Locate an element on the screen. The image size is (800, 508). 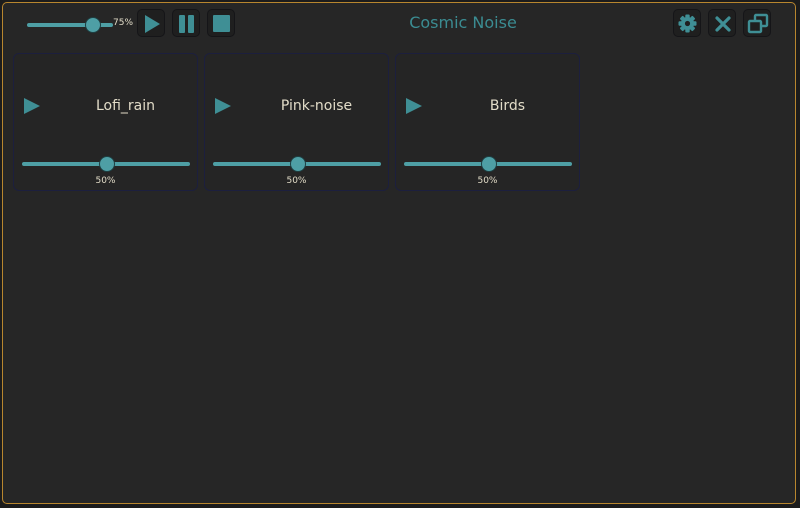
close-icon is located at coordinates (723, 24).